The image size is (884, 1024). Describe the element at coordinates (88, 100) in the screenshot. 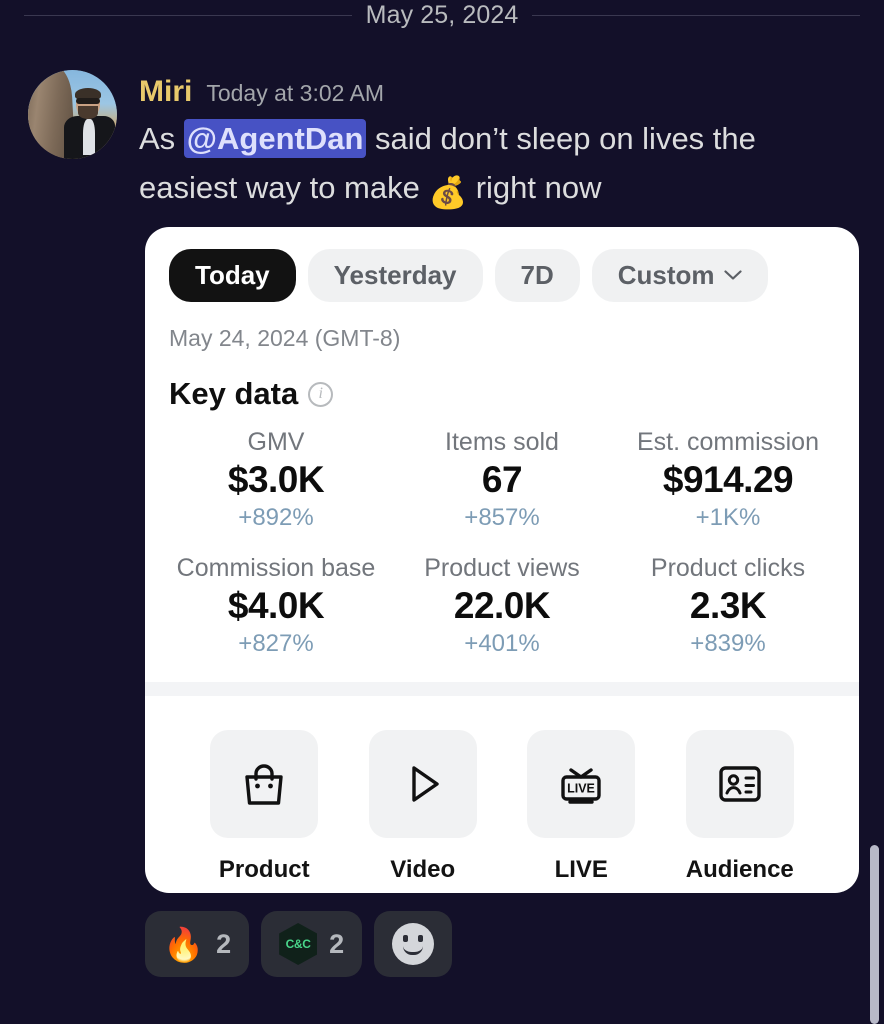

I see `avatar-sunglasses` at that location.